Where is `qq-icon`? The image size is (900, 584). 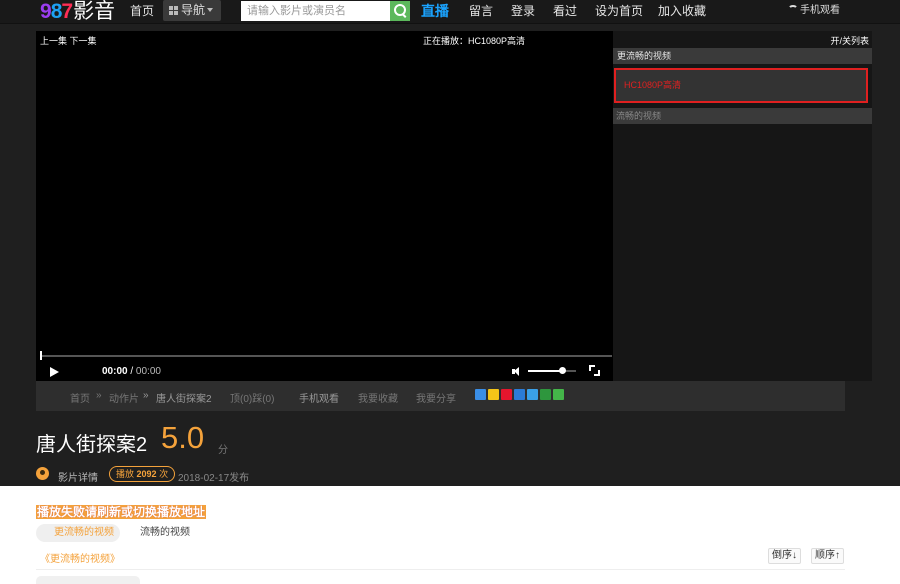
qq-icon is located at coordinates (532, 394).